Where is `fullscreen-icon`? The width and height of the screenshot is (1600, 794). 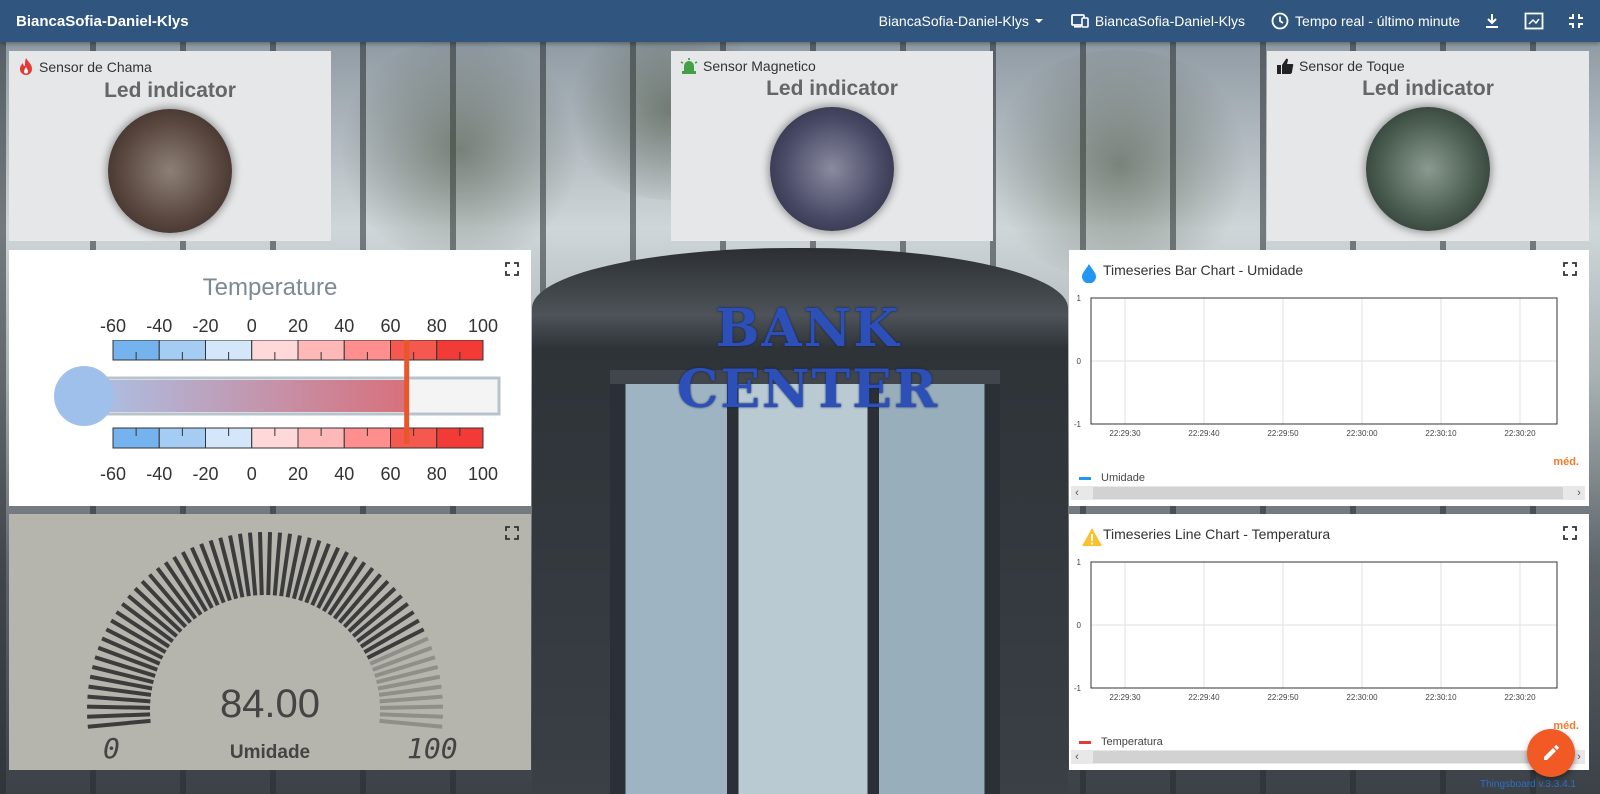
fullscreen-icon is located at coordinates (1534, 21).